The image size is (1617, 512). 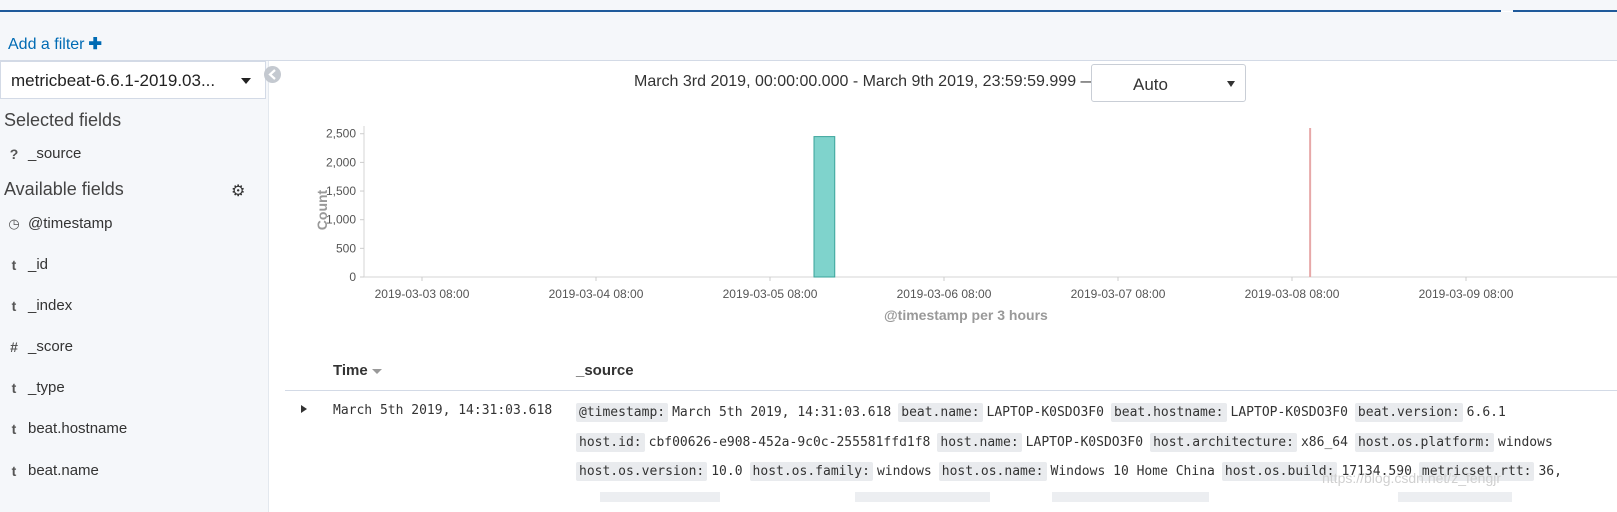 What do you see at coordinates (50, 305) in the screenshot?
I see `field-name: _index` at bounding box center [50, 305].